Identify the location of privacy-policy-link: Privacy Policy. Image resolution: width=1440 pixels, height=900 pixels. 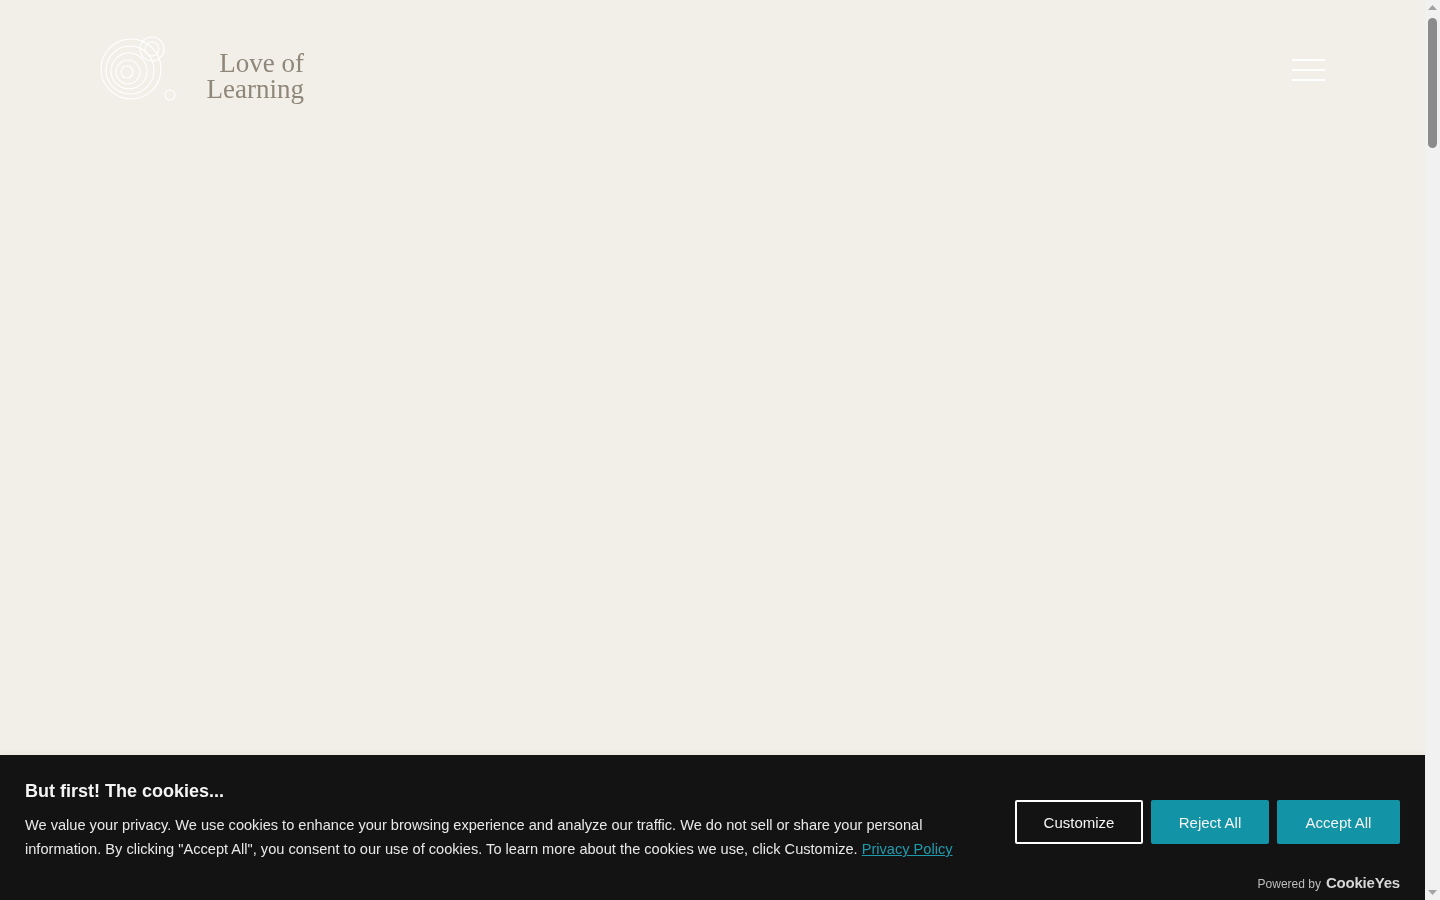
(907, 849).